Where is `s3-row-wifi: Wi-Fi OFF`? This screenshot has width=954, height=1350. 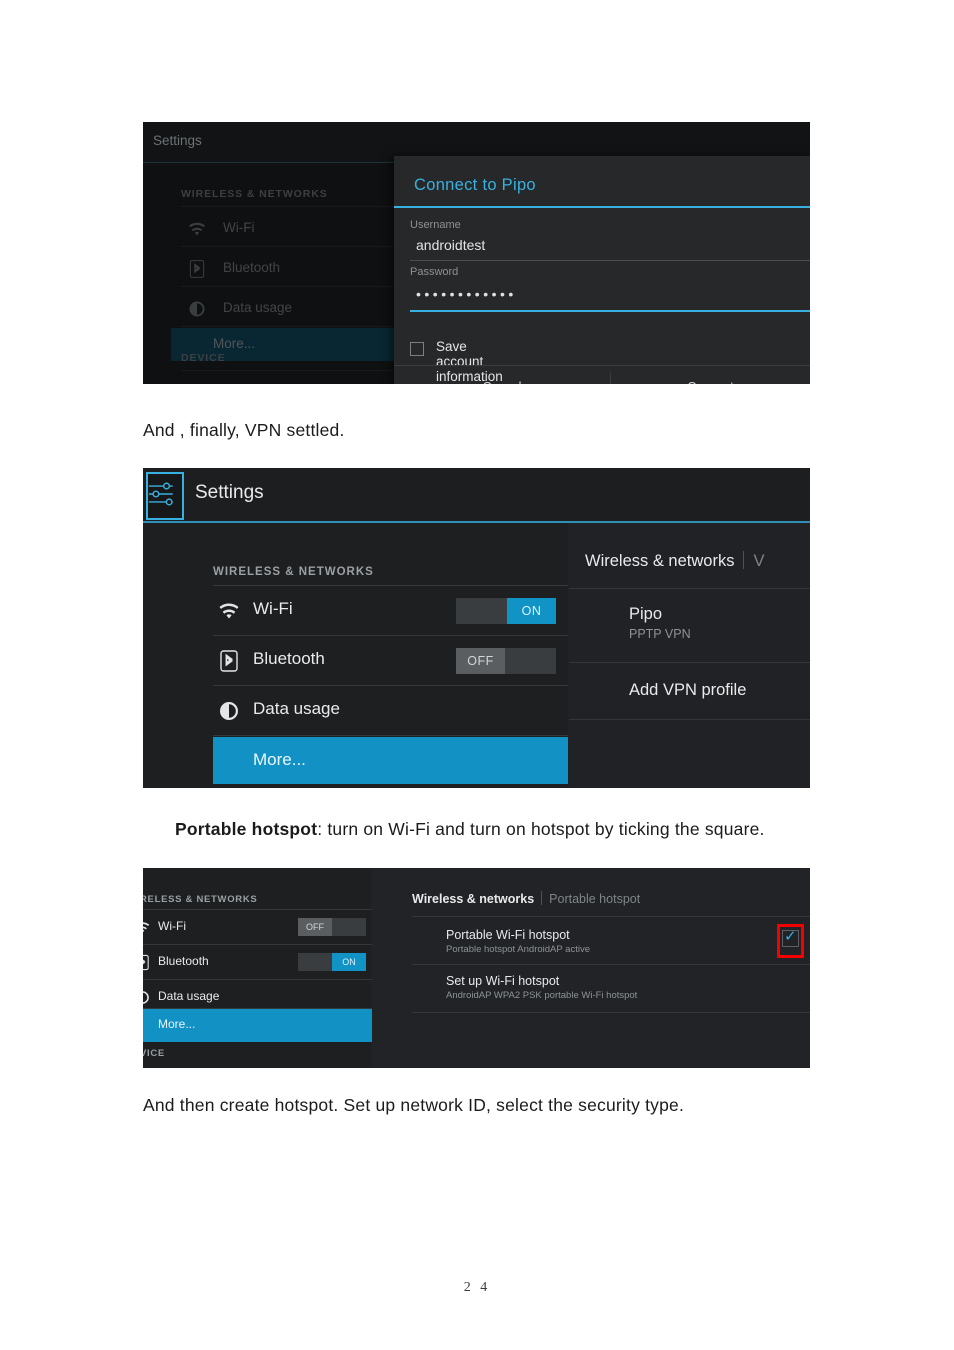
s3-row-wifi: Wi-Fi OFF is located at coordinates (257, 927).